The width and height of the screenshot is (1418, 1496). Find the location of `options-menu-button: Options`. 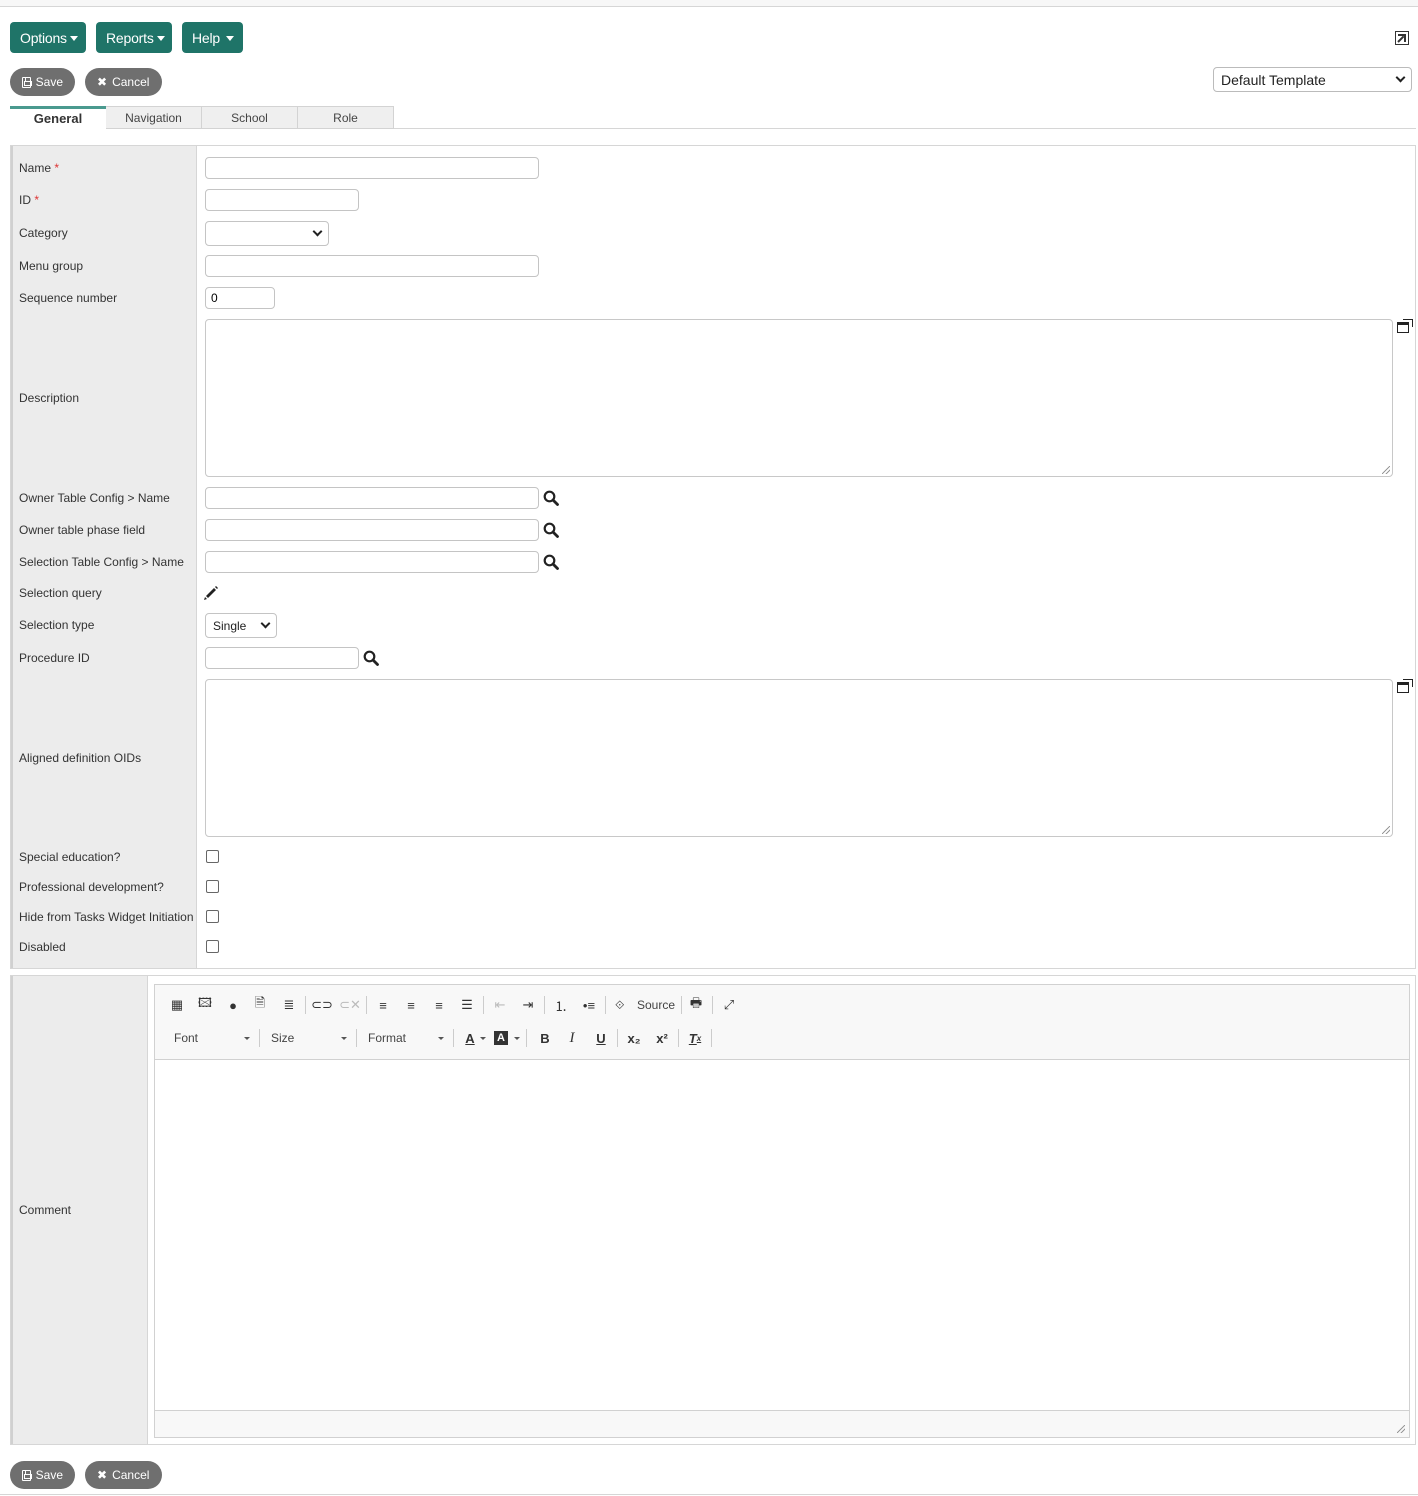

options-menu-button: Options is located at coordinates (48, 37).